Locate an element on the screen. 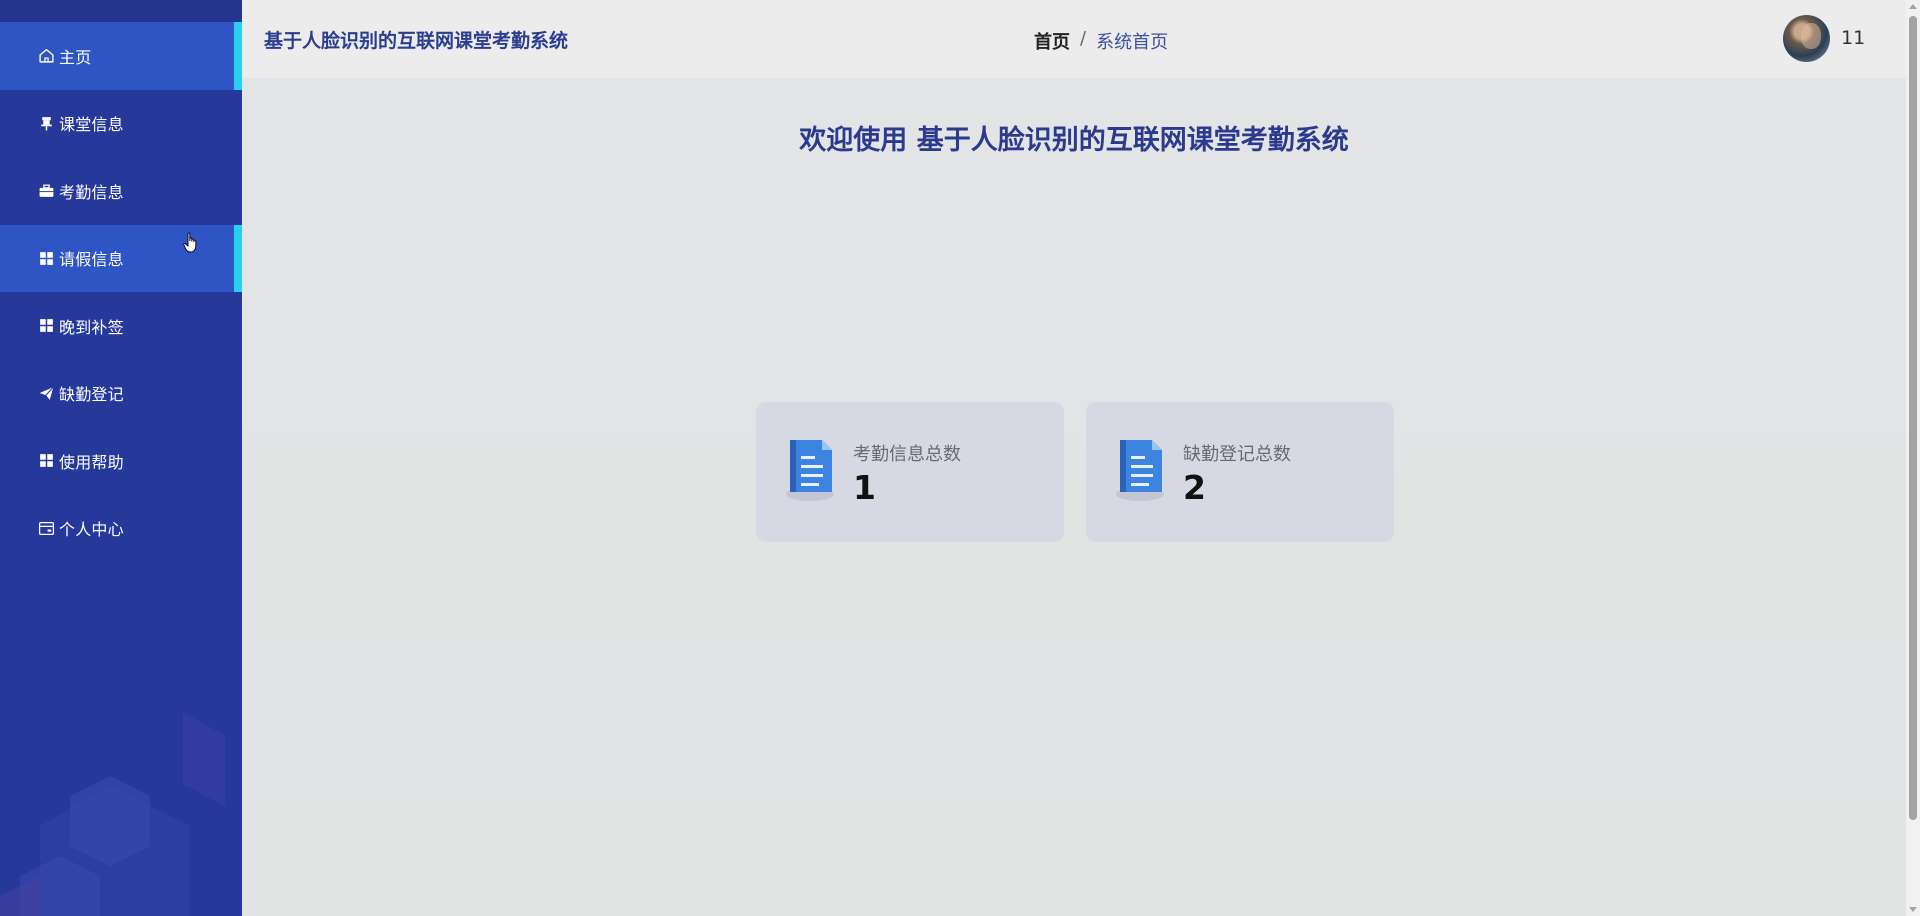 The image size is (1920, 916). card-icon is located at coordinates (46, 528).